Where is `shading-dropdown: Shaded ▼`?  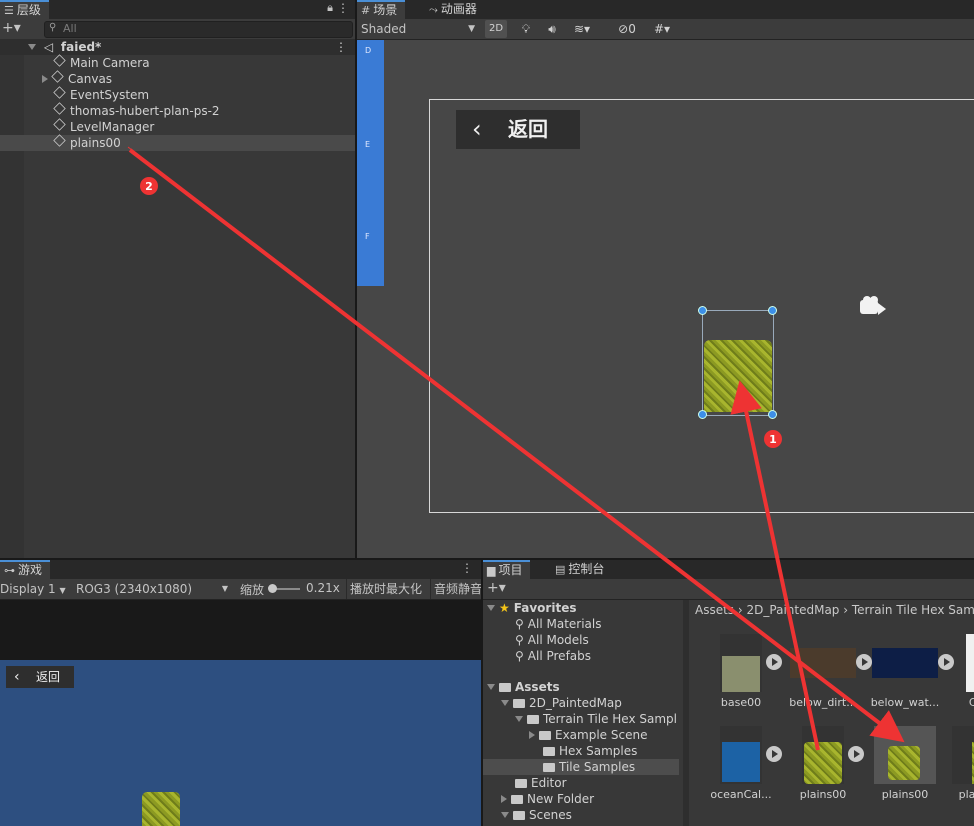
shading-dropdown: Shaded ▼ is located at coordinates (418, 29).